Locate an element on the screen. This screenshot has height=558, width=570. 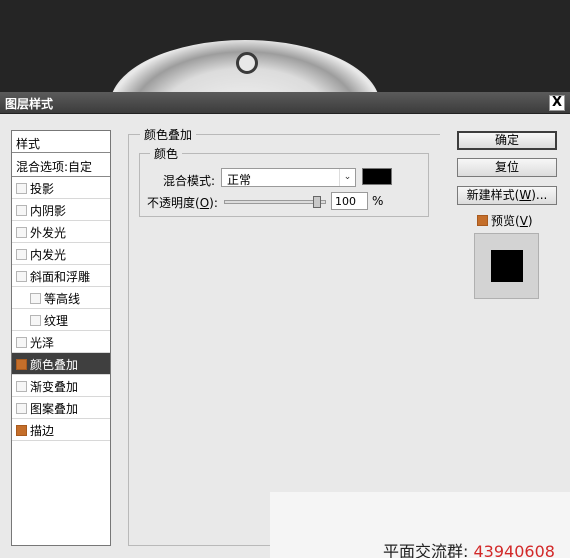
reset-button: 复位 is located at coordinates (507, 167).